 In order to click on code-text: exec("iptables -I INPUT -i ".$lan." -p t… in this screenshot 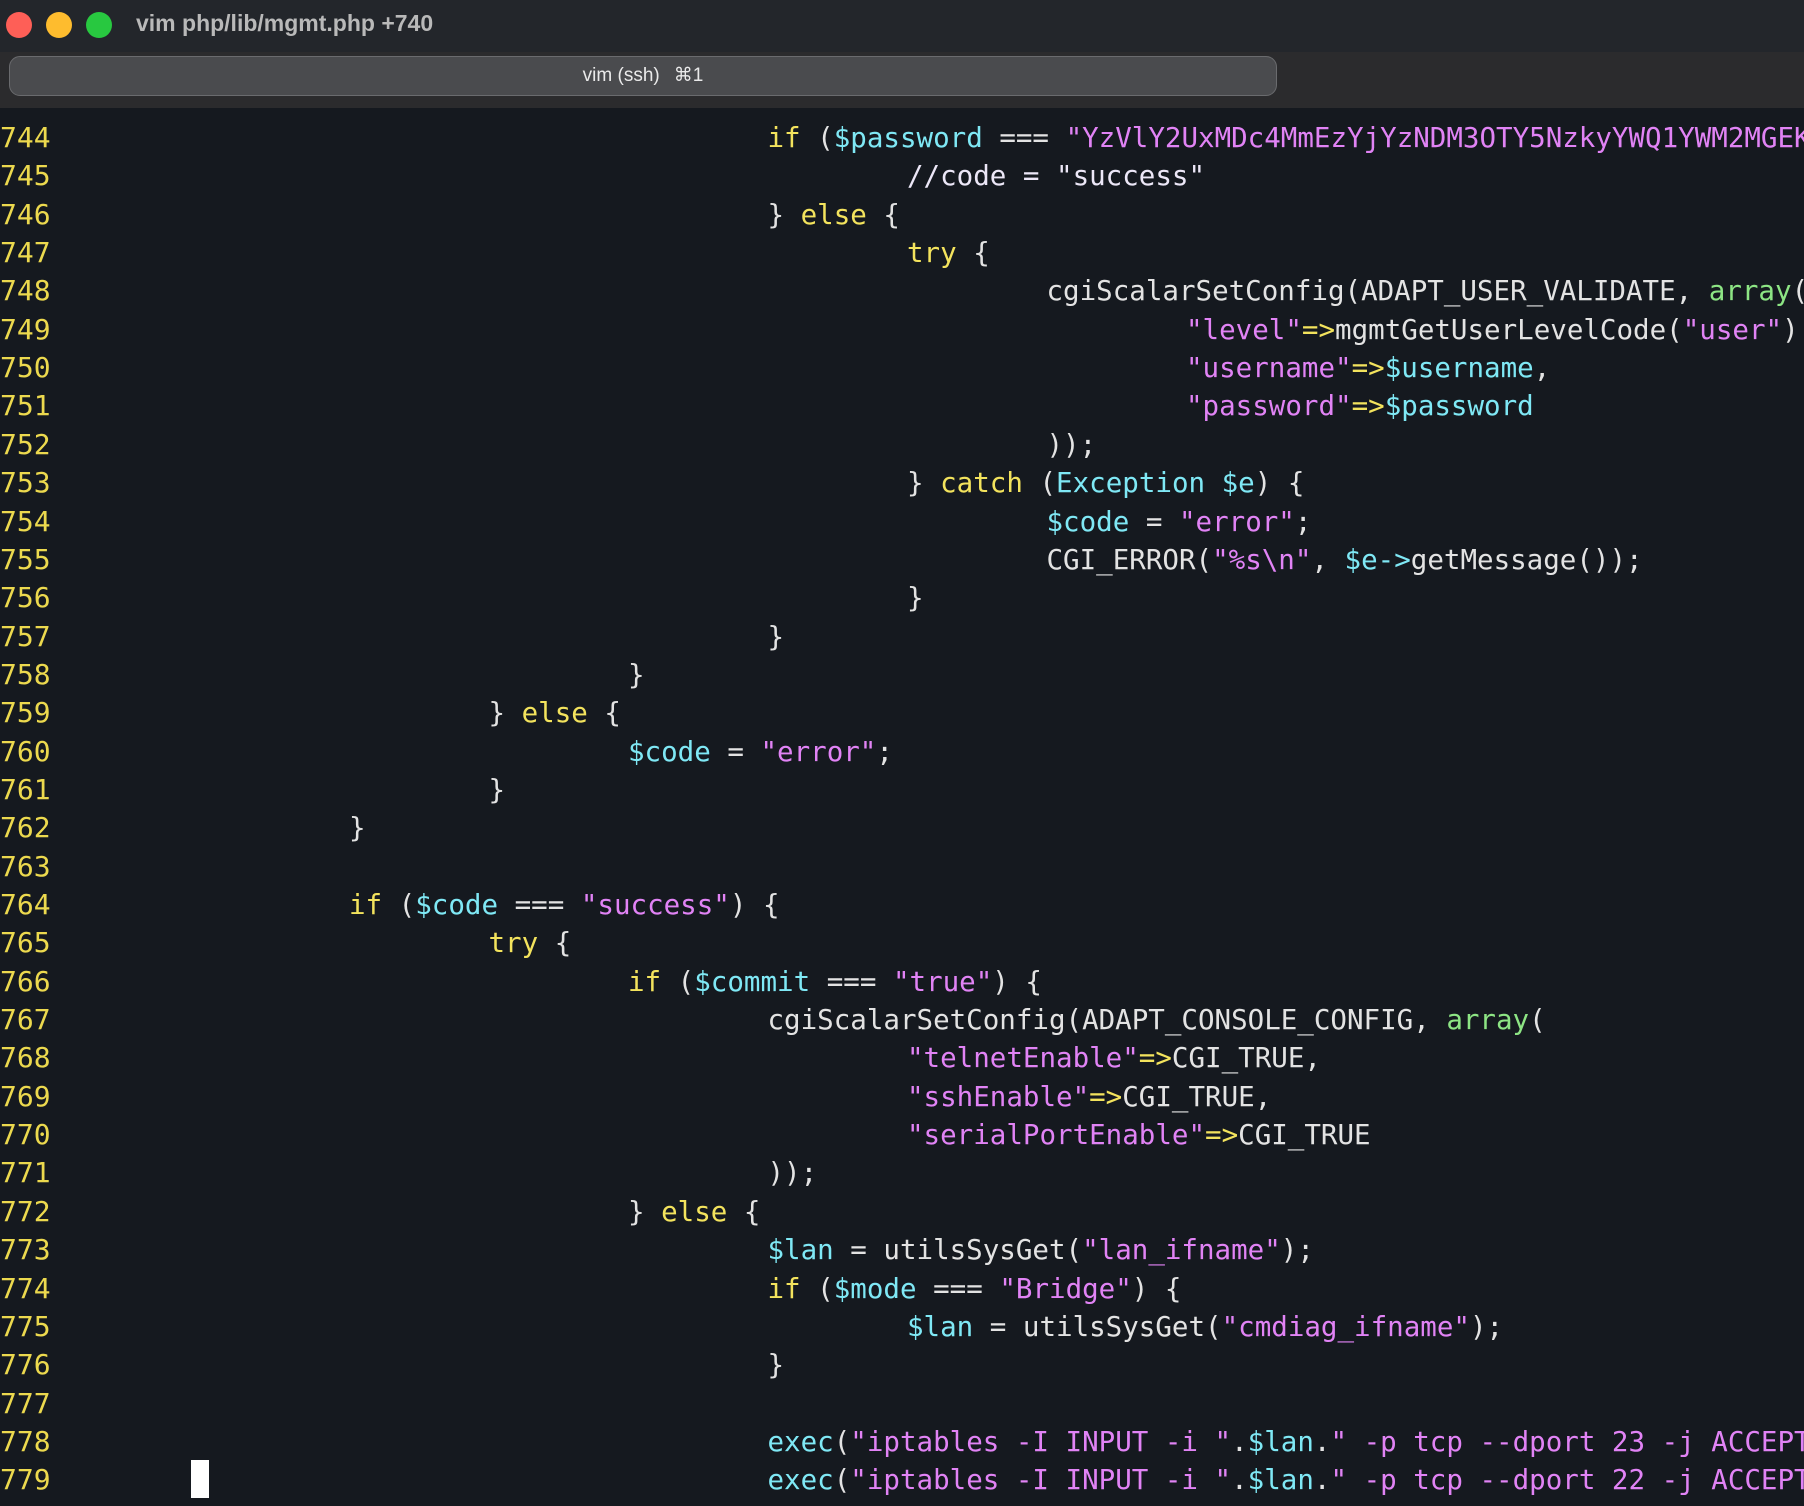, I will do `click(1286, 1480)`.